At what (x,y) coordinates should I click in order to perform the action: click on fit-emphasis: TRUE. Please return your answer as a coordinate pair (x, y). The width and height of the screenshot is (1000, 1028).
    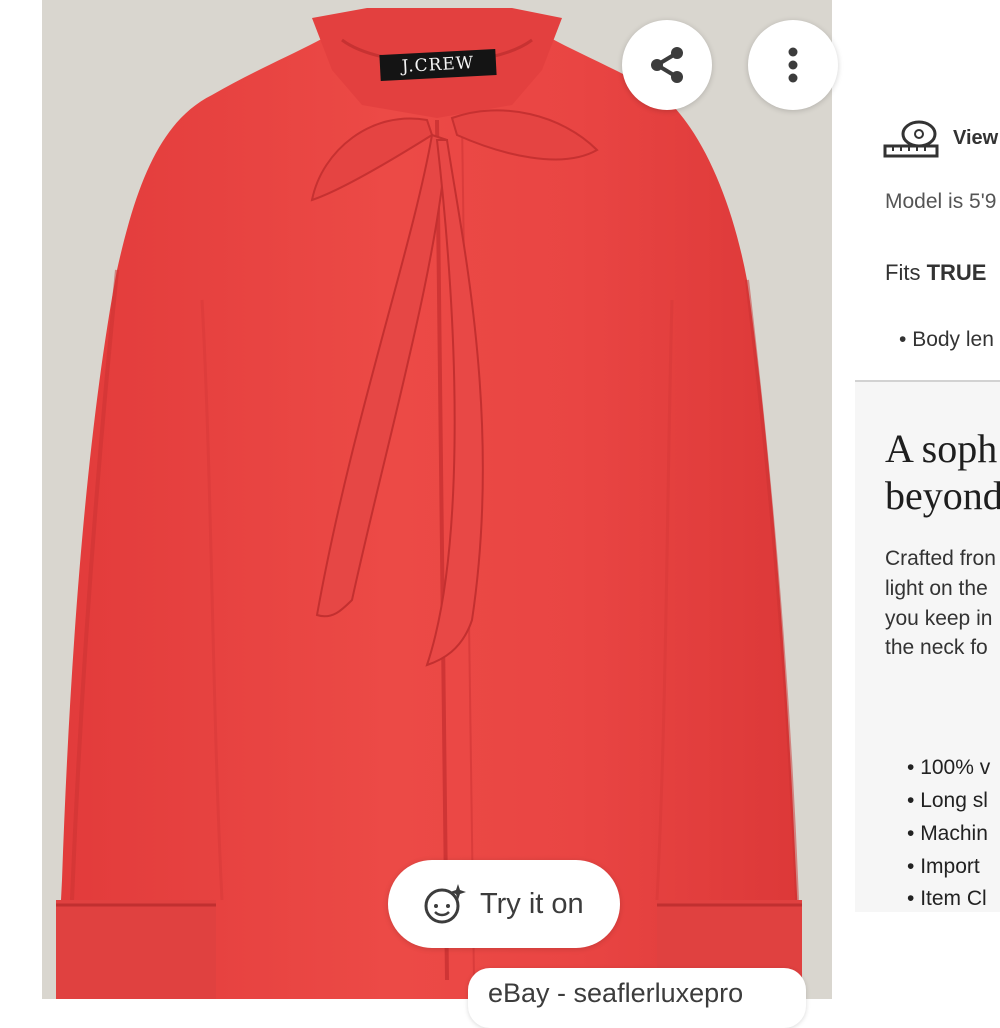
    Looking at the image, I should click on (956, 272).